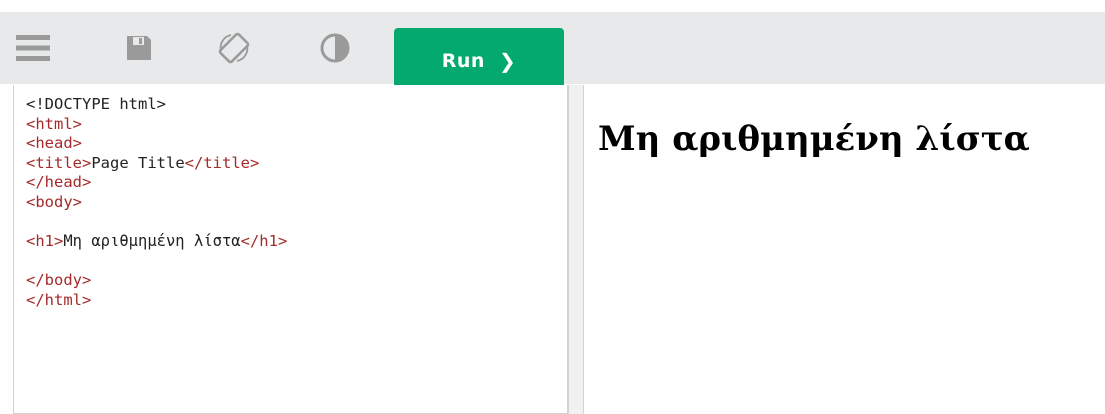  What do you see at coordinates (54, 123) in the screenshot?
I see `code-tag: <html>` at bounding box center [54, 123].